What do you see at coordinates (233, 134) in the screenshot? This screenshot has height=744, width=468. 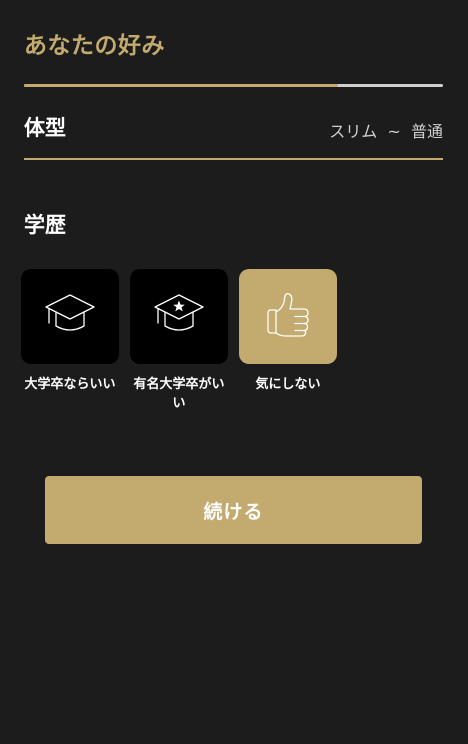 I see `body-type-row: 体型 スリム ~ 普通` at bounding box center [233, 134].